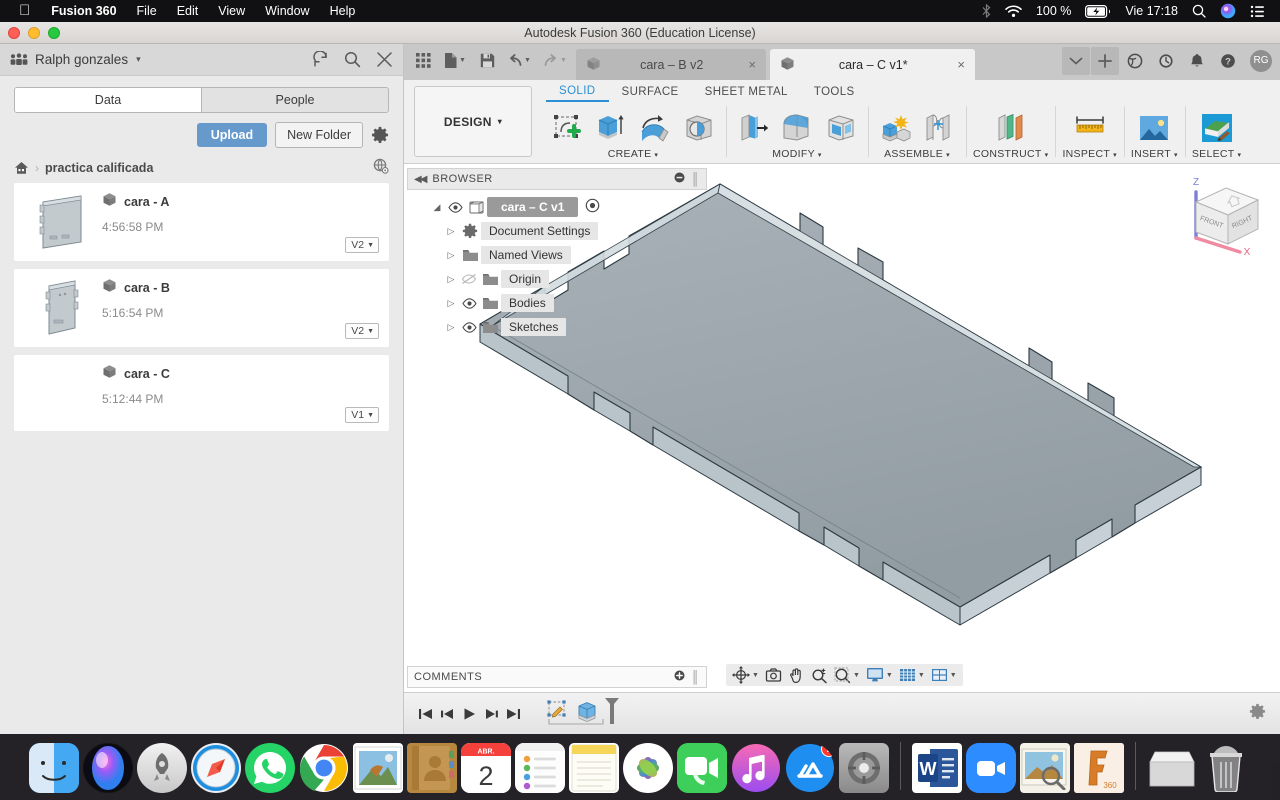 This screenshot has height=800, width=1280. What do you see at coordinates (21, 168) in the screenshot?
I see `home-icon` at bounding box center [21, 168].